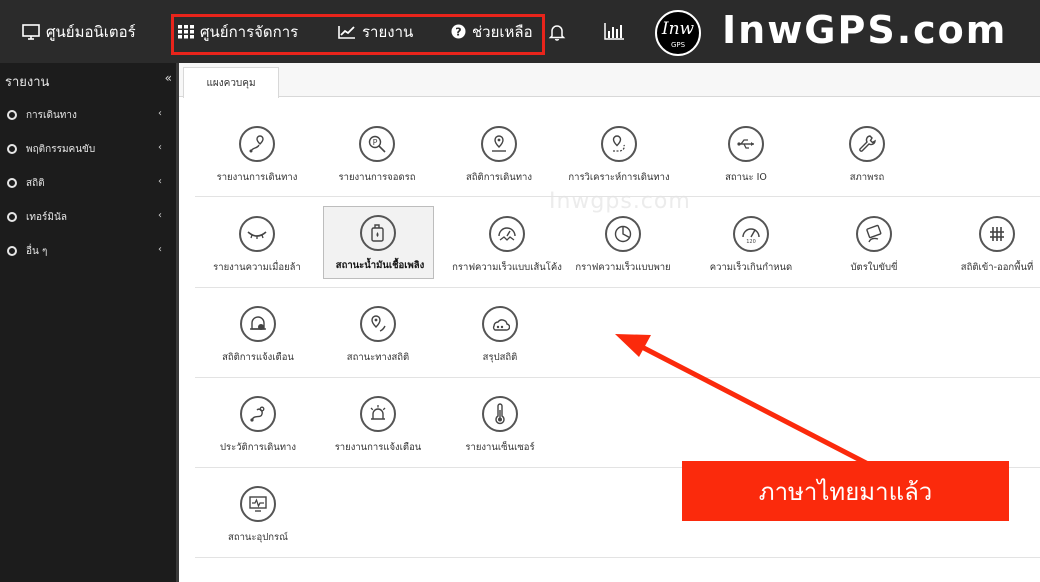 The width and height of the screenshot is (1040, 582). What do you see at coordinates (378, 414) in the screenshot?
I see `alarm-icon` at bounding box center [378, 414].